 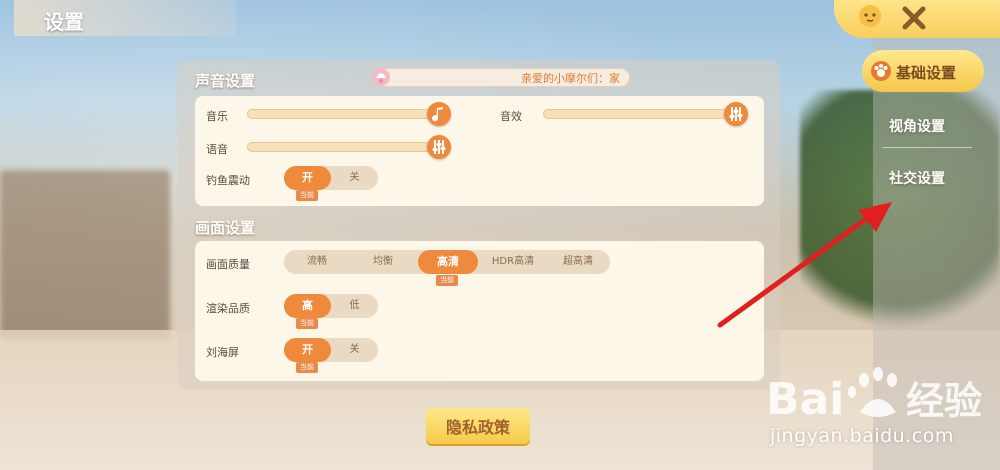 What do you see at coordinates (511, 116) in the screenshot?
I see `effects-label: 音效` at bounding box center [511, 116].